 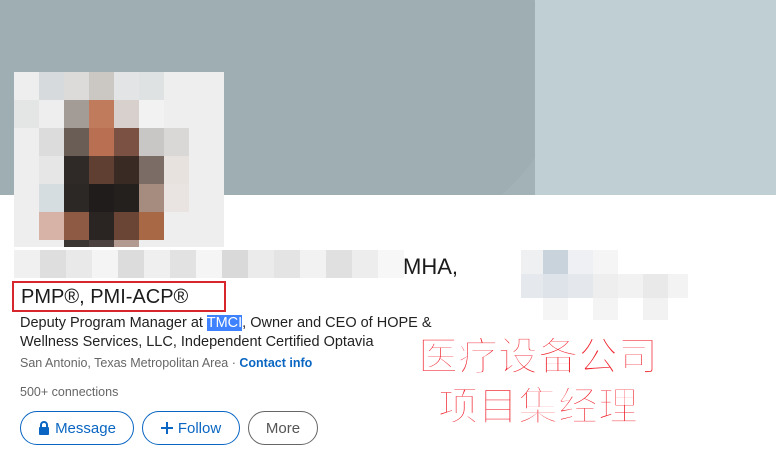 What do you see at coordinates (606, 287) in the screenshot?
I see `company-logo-redacted` at bounding box center [606, 287].